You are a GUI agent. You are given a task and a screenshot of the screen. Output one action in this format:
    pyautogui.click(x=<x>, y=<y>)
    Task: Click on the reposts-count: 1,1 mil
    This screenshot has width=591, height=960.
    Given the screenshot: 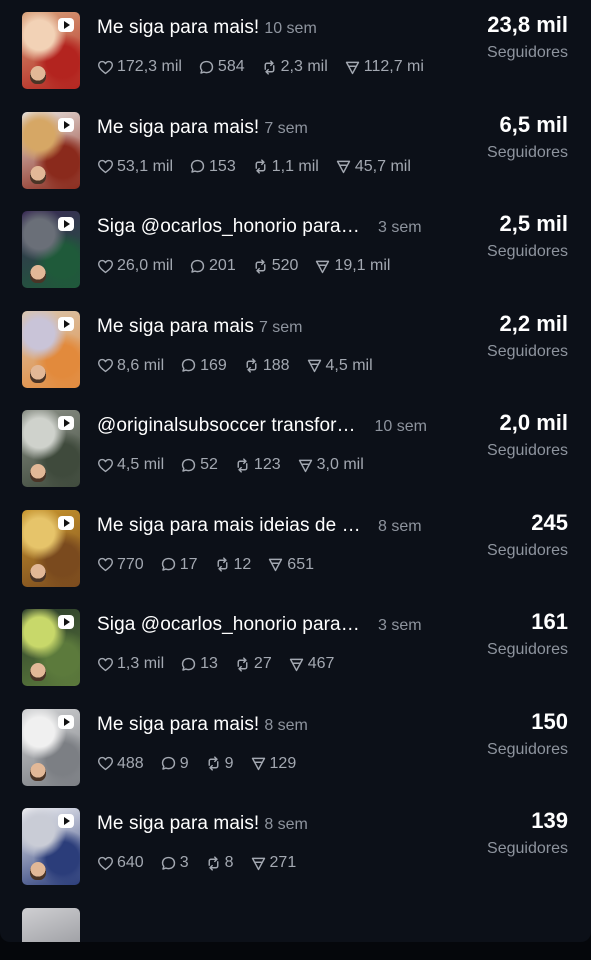 What is the action you would take?
    pyautogui.click(x=295, y=166)
    